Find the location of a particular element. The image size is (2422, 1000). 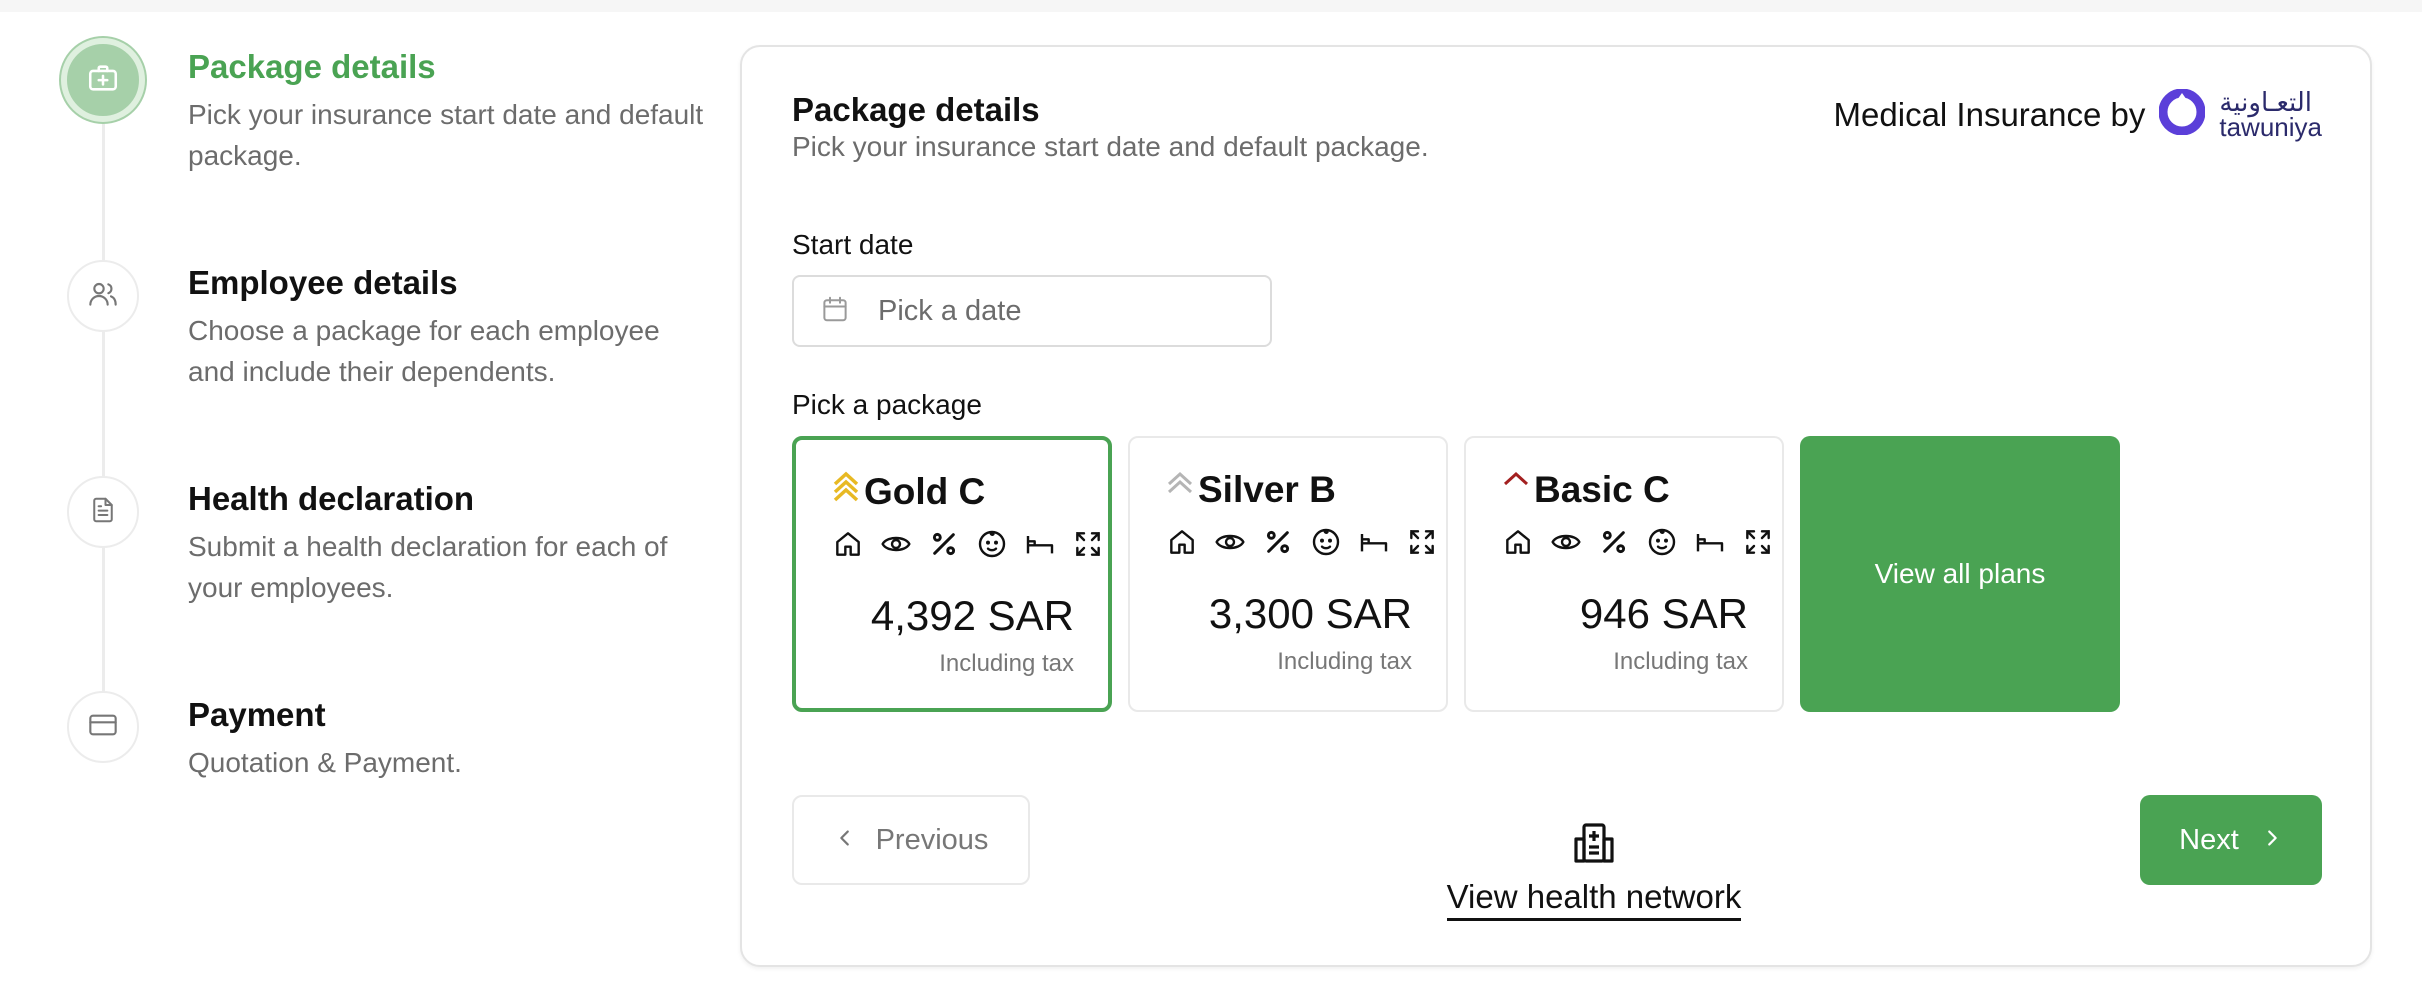

package-card-silver-b: Silver B 3,300 SAR Including tax is located at coordinates (1288, 574).